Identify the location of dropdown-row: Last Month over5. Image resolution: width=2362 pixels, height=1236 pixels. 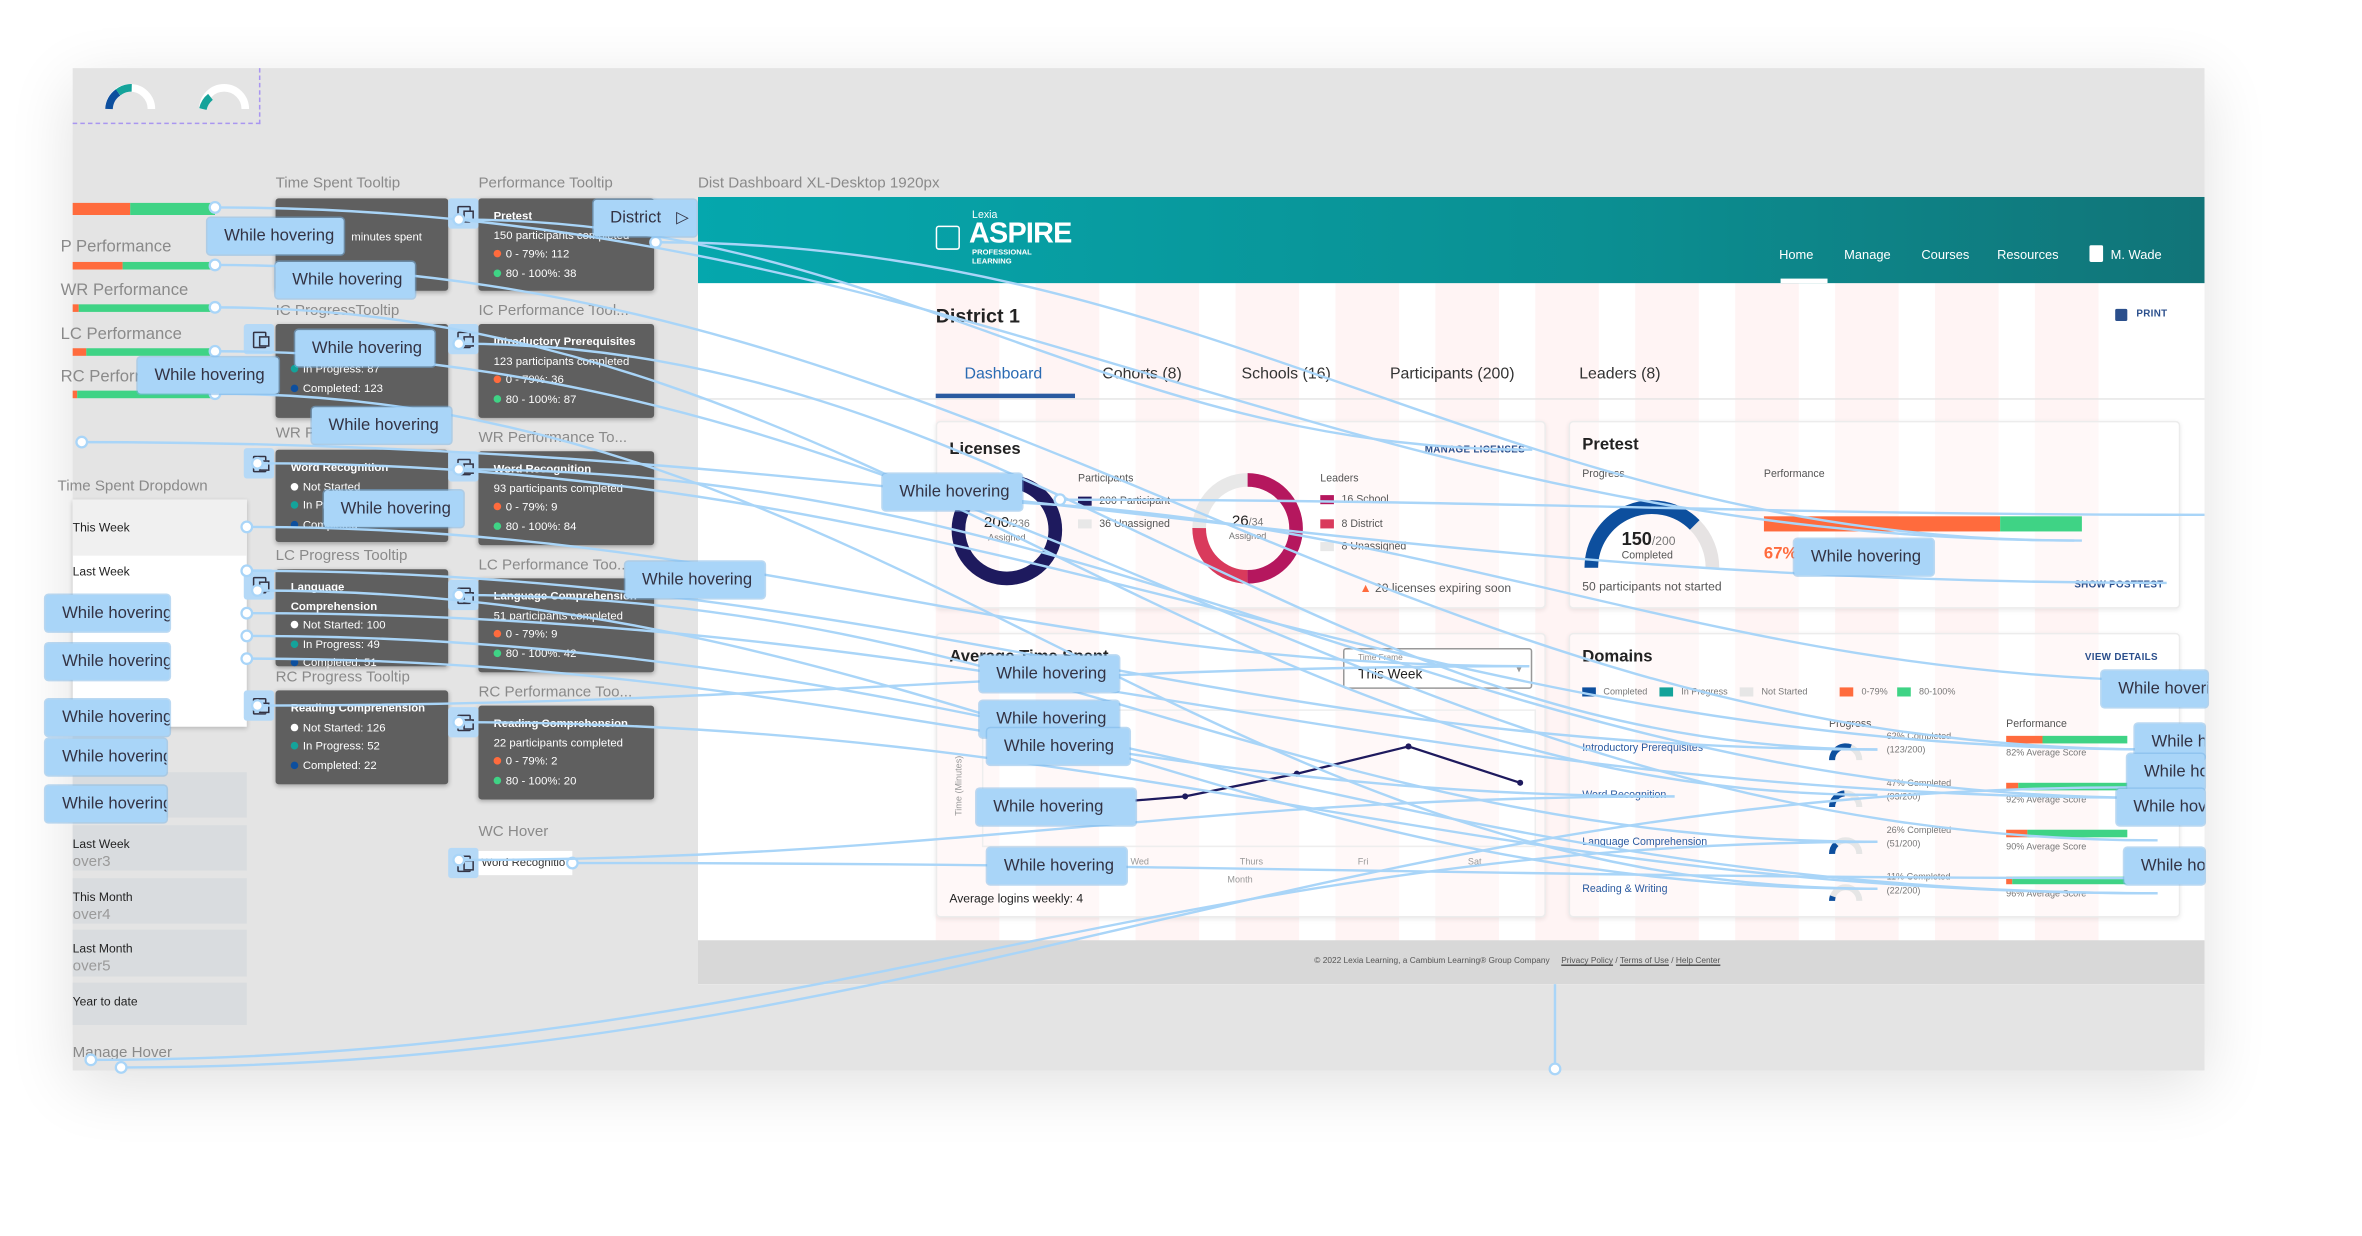
(159, 953).